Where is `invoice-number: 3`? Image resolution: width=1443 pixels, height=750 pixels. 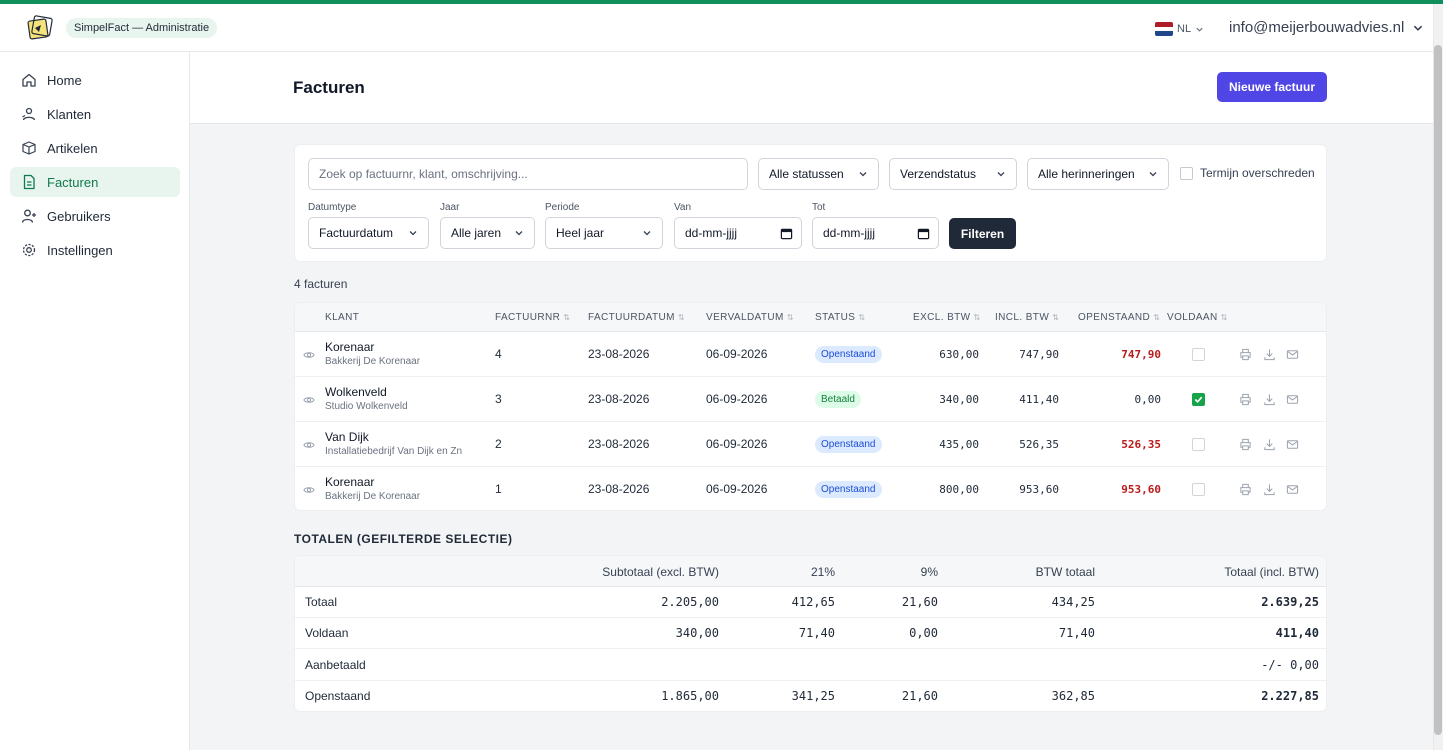 invoice-number: 3 is located at coordinates (498, 399).